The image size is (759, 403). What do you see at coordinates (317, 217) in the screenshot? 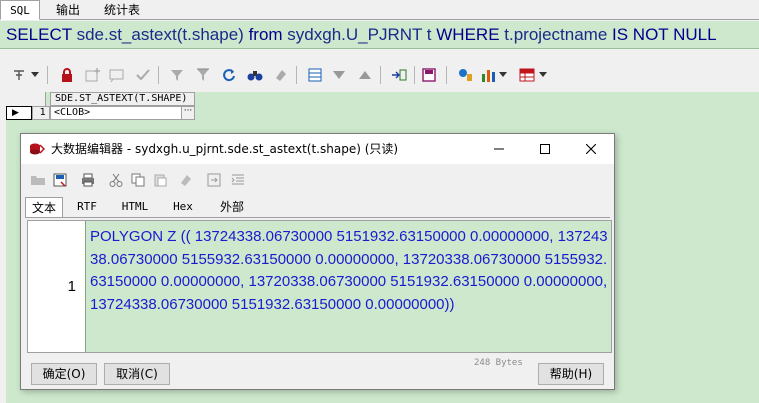
I see `tab-divider` at bounding box center [317, 217].